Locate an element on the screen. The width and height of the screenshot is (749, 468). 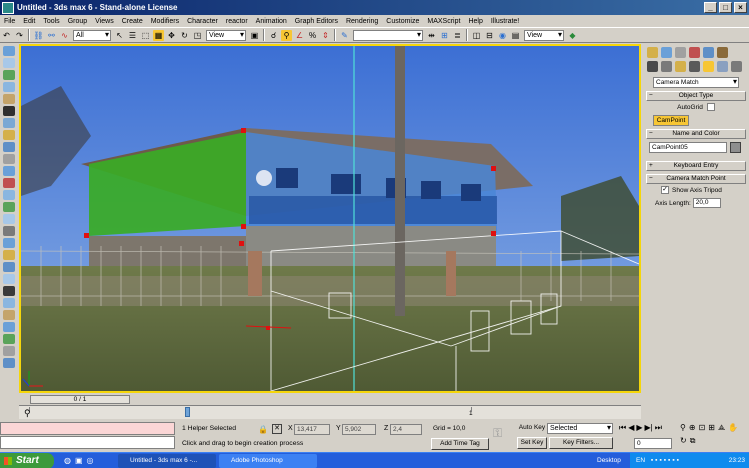
menu-group: Group is located at coordinates (77, 21).